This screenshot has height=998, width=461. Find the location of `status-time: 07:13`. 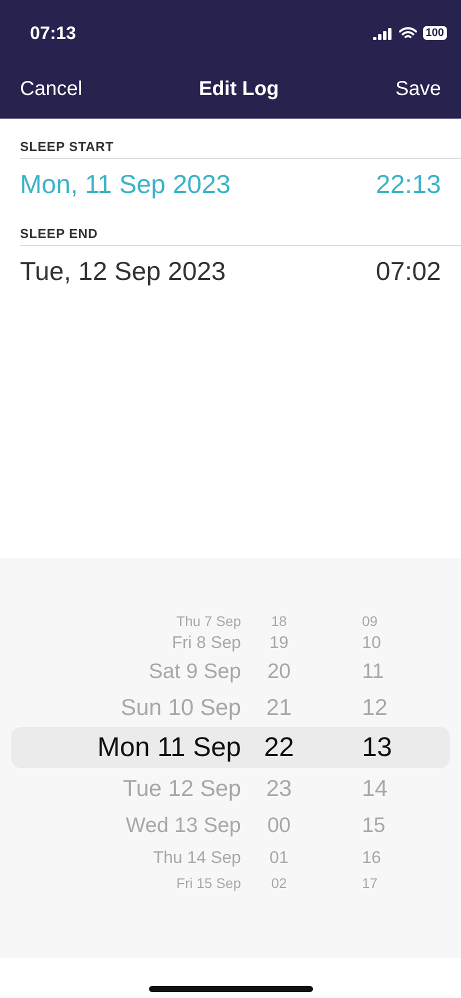

status-time: 07:13 is located at coordinates (53, 33).